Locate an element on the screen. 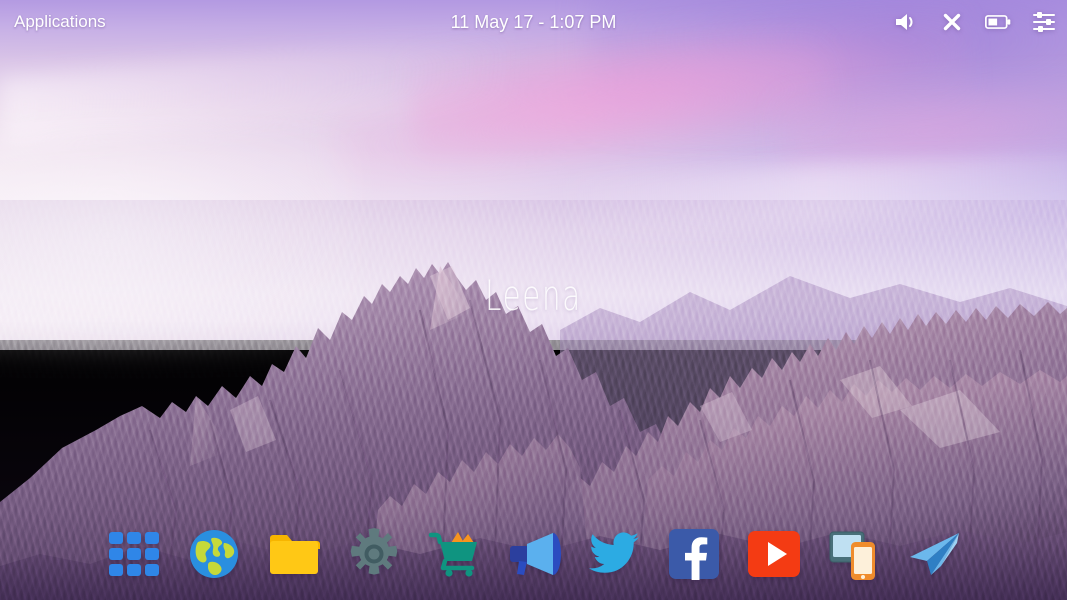 The image size is (1067, 600). dock-item-telegram is located at coordinates (934, 554).